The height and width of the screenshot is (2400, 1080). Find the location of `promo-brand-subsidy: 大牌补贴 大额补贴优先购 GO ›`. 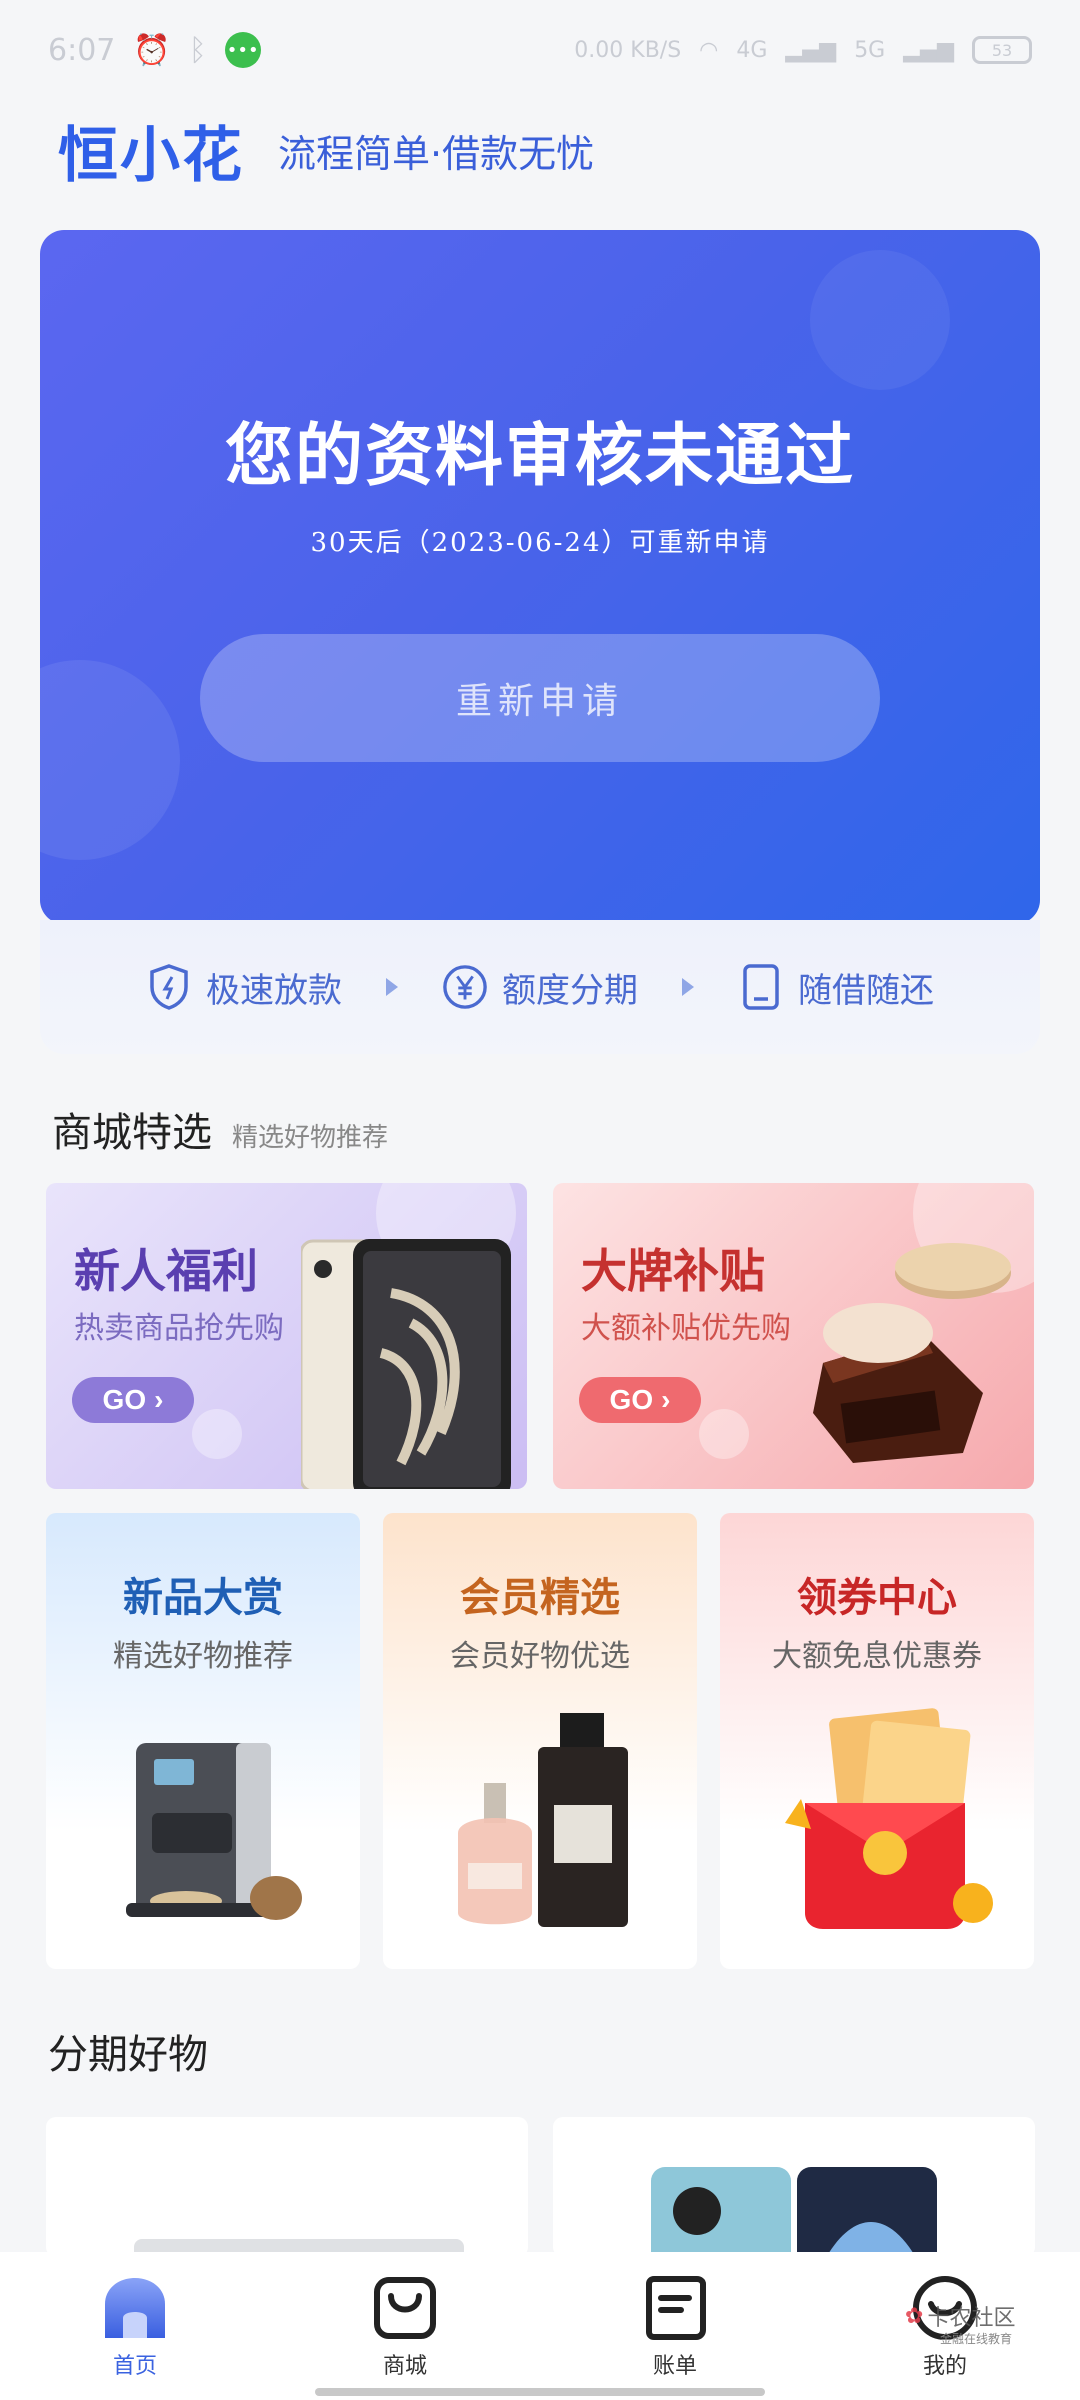

promo-brand-subsidy: 大牌补贴 大额补贴优先购 GO › is located at coordinates (793, 1336).